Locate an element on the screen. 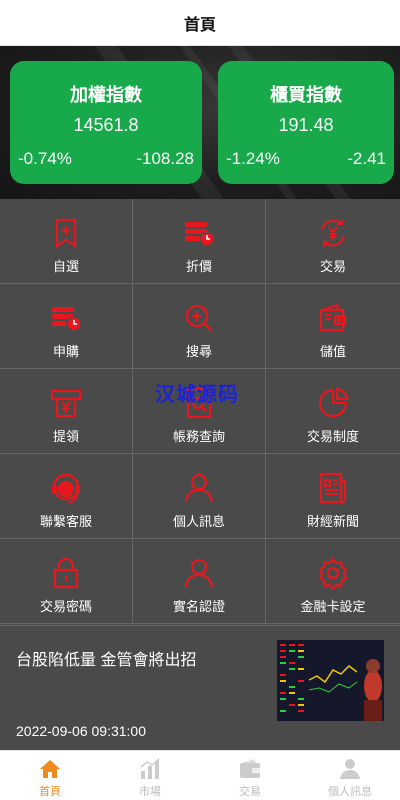 The image size is (400, 800). menu-deposit: 儲值 is located at coordinates (333, 326).